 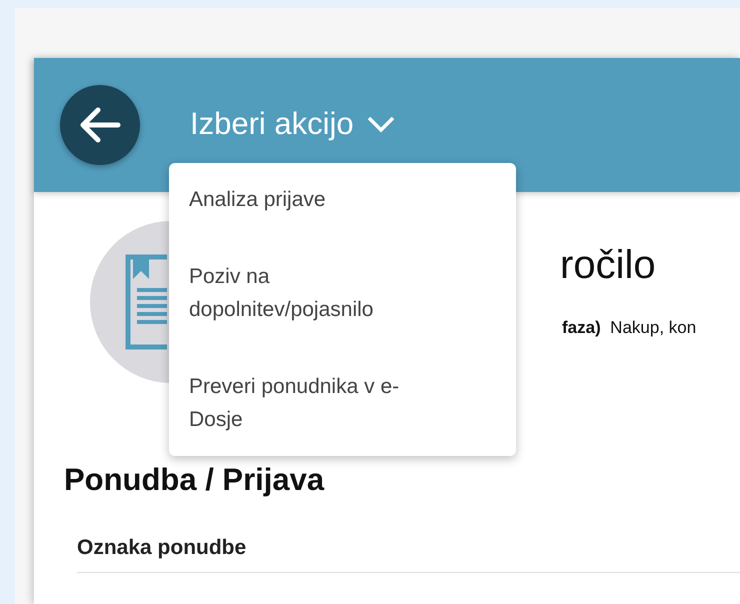 I want to click on section-heading: Ponudba / Prijava, so click(x=195, y=480).